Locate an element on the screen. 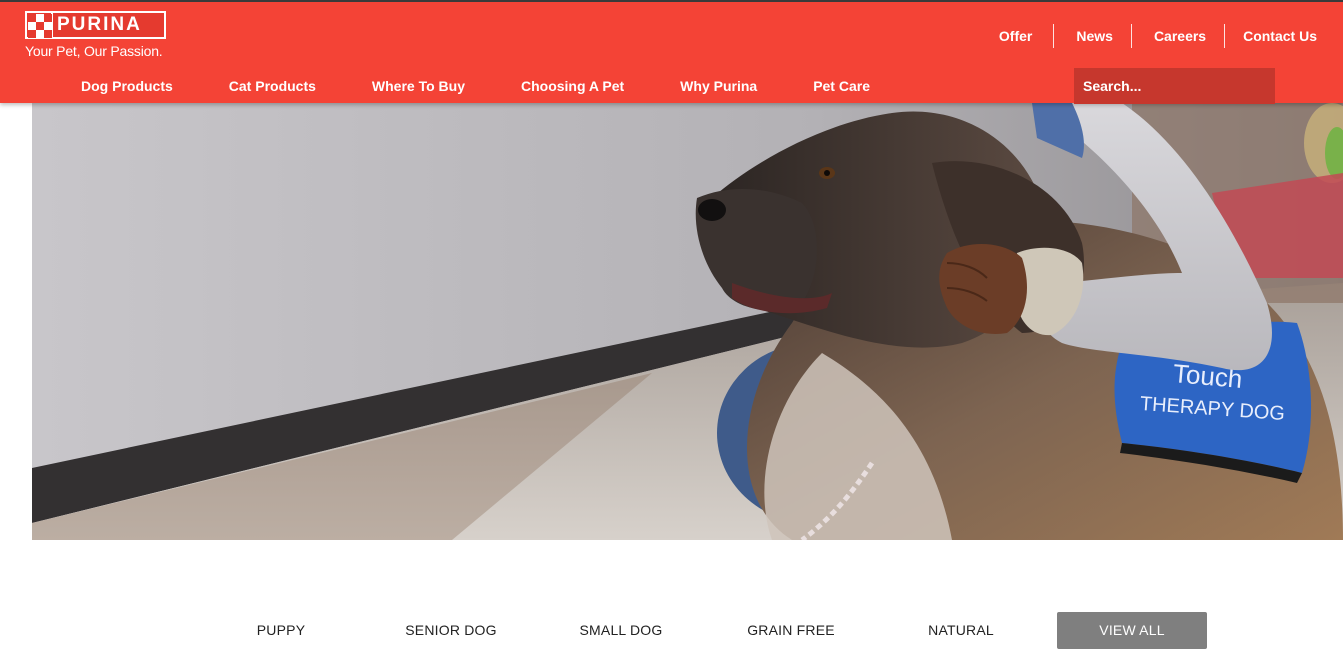 This screenshot has height=655, width=1343. filter-small-dog: SMALL DOG is located at coordinates (621, 630).